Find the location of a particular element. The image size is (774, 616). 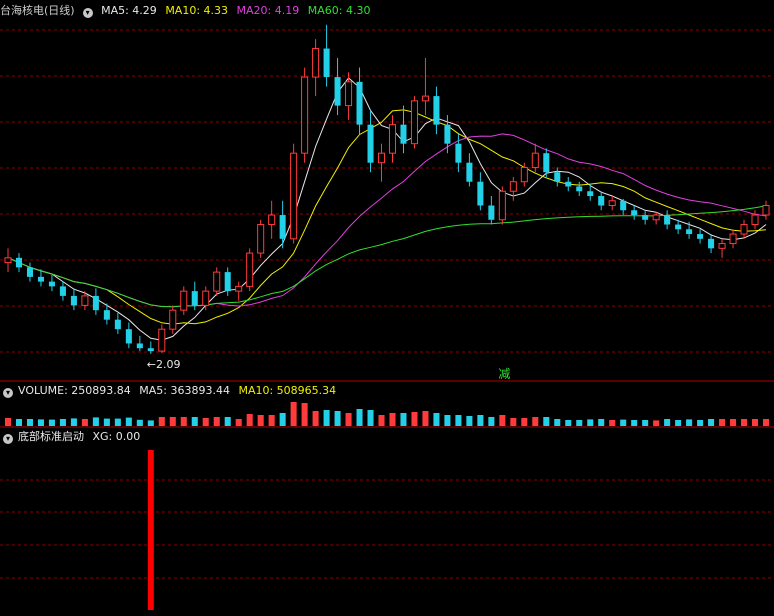

indicator-bars is located at coordinates (150, 530).